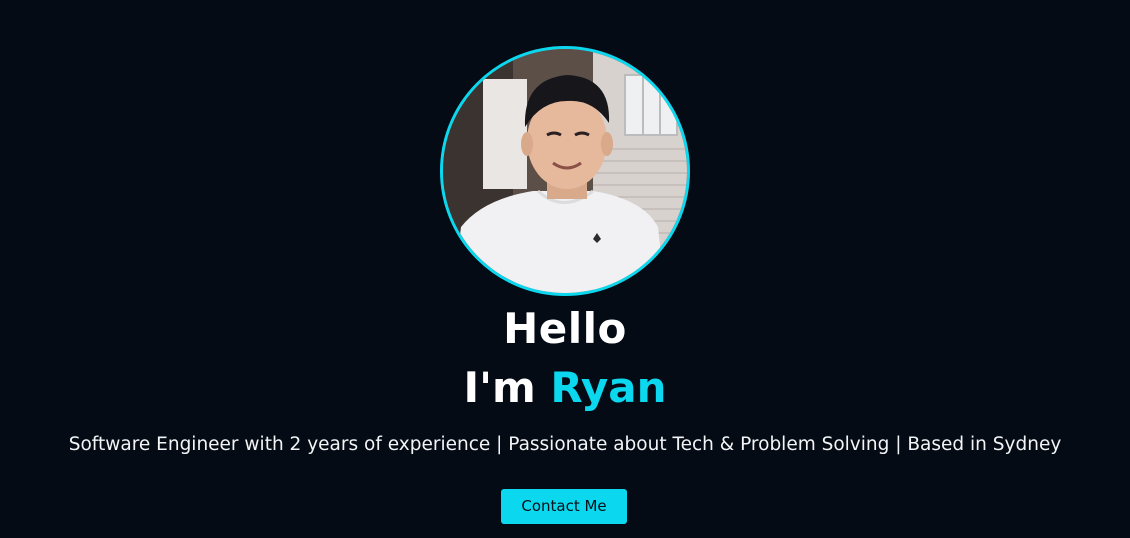  I want to click on profile-photo, so click(565, 171).